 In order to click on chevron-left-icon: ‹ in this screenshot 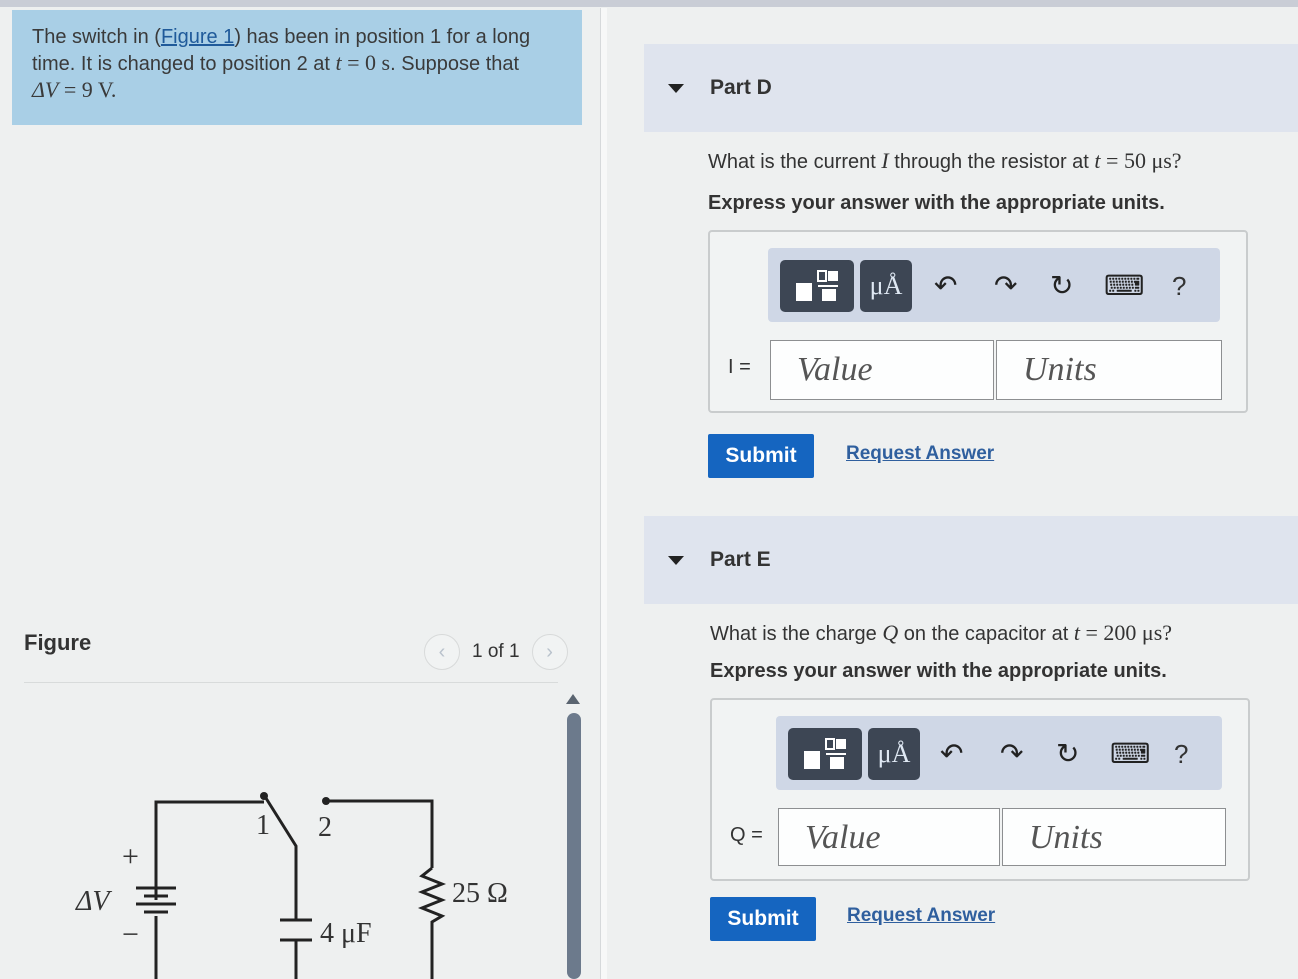, I will do `click(442, 651)`.